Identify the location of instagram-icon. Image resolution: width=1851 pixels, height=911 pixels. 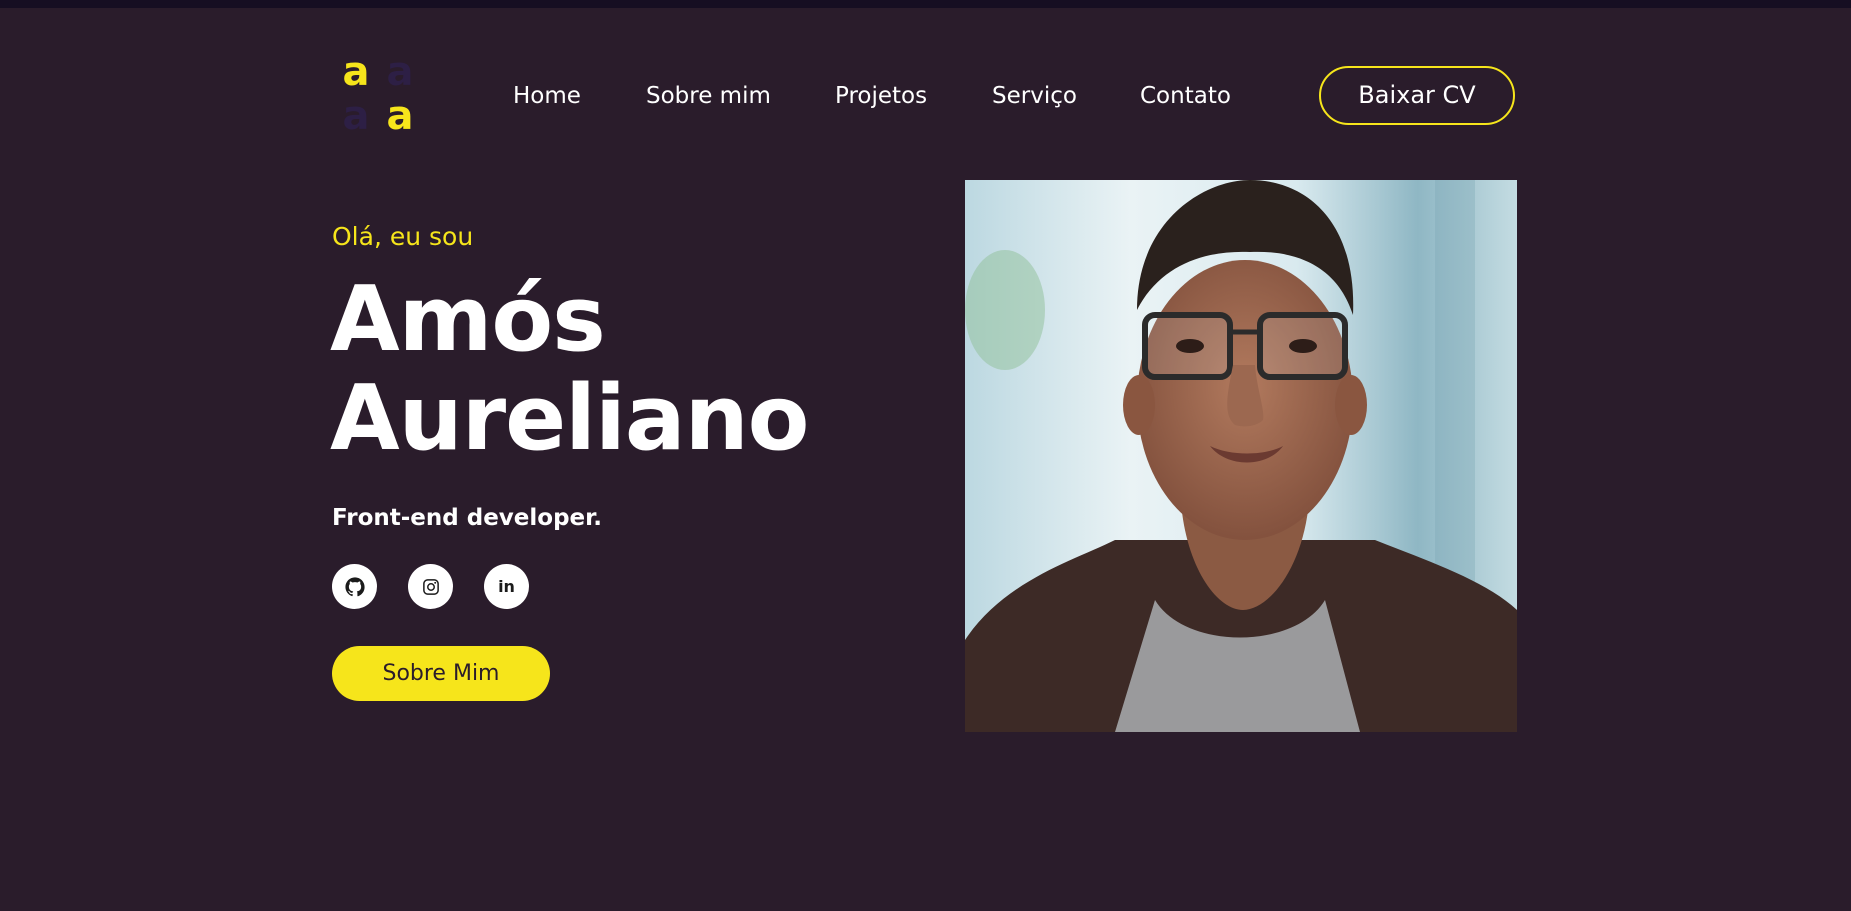
(430, 586).